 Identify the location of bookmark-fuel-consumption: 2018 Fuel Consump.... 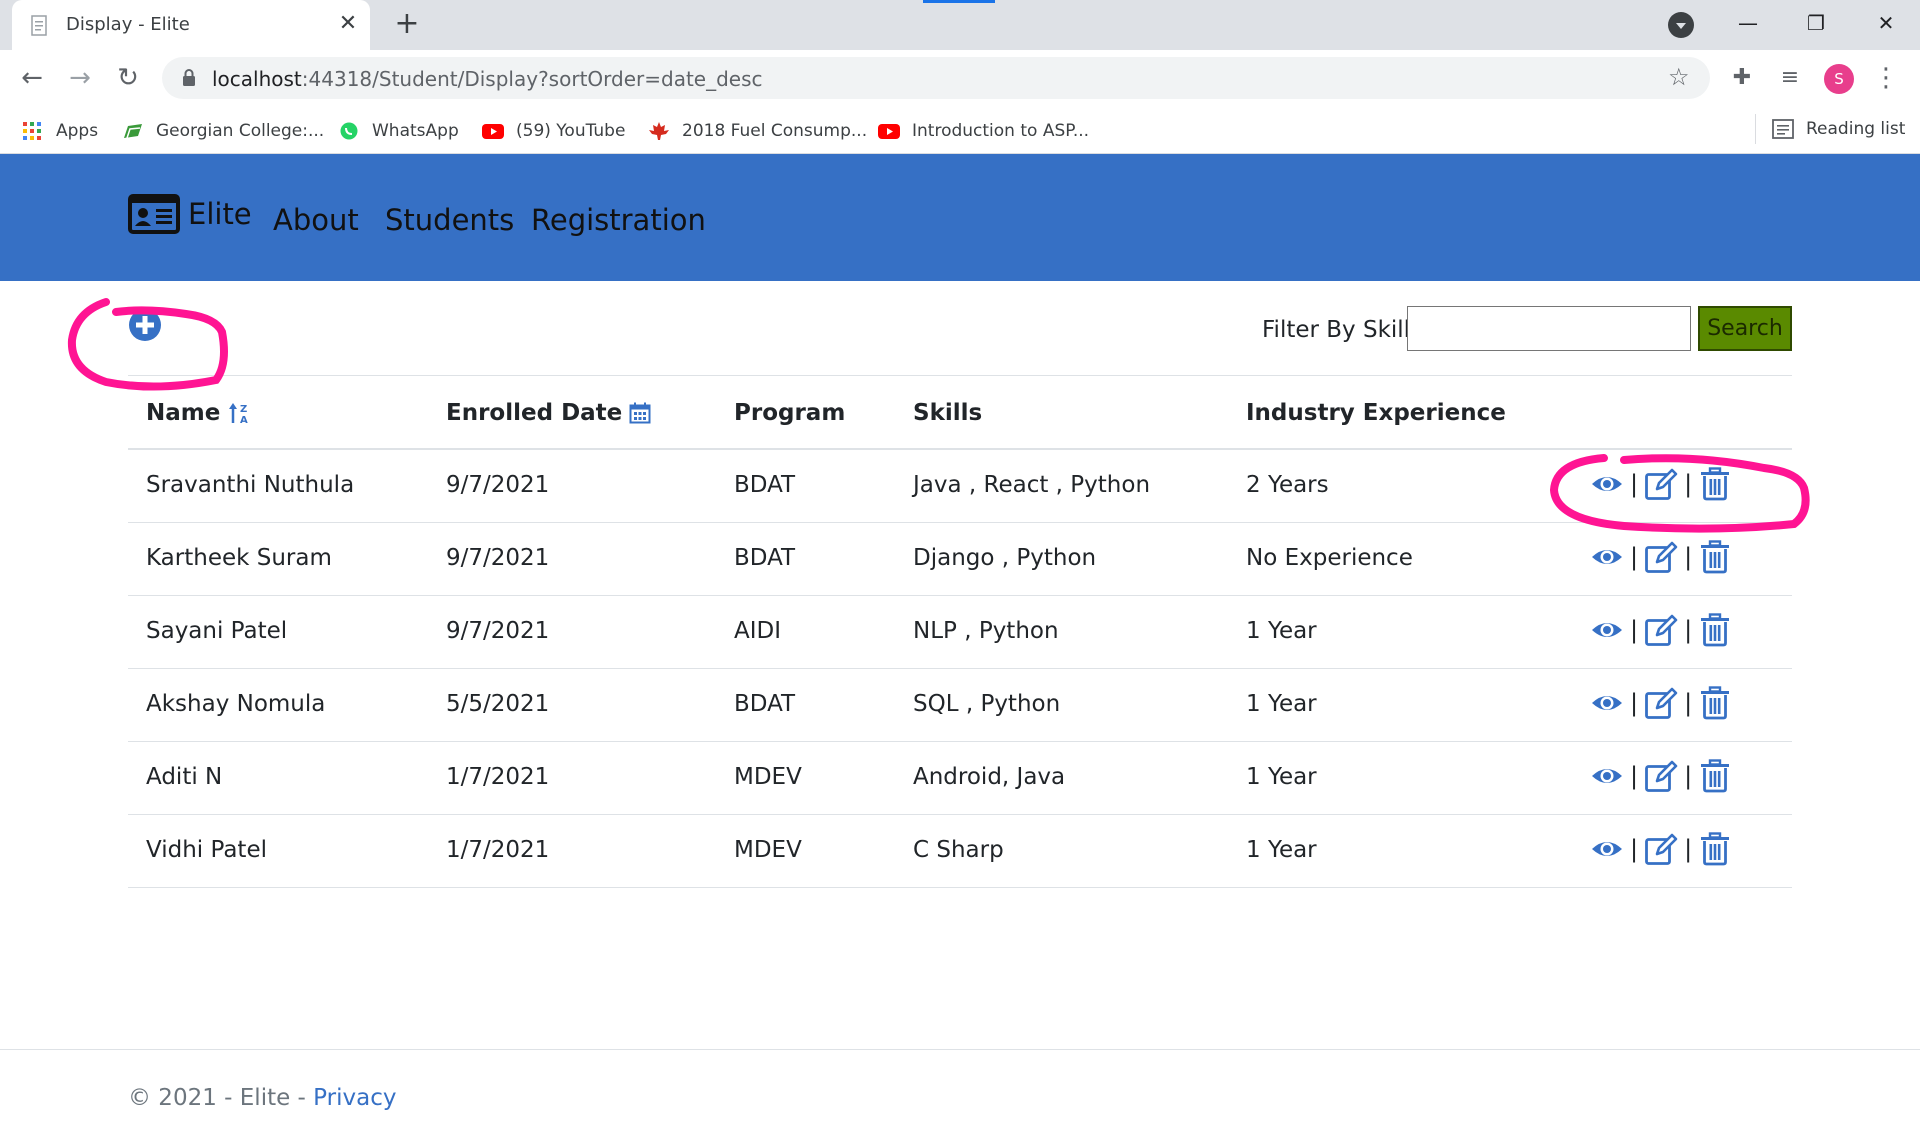
(757, 131).